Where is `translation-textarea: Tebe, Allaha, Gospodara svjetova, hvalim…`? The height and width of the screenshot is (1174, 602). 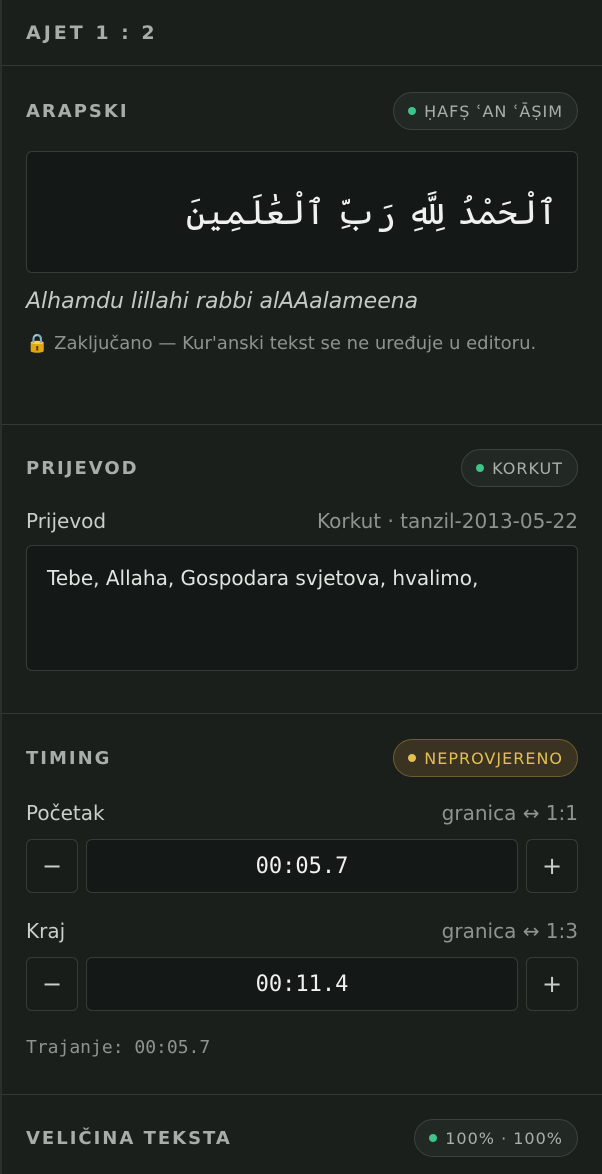
translation-textarea: Tebe, Allaha, Gospodara svjetova, hvalim… is located at coordinates (302, 608).